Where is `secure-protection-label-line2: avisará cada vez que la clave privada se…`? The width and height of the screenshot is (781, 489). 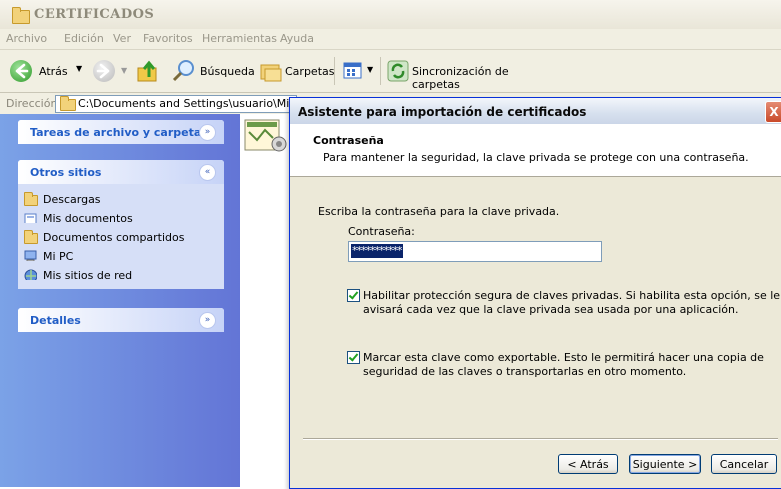
secure-protection-label-line2: avisará cada vez que la clave privada se… is located at coordinates (551, 309).